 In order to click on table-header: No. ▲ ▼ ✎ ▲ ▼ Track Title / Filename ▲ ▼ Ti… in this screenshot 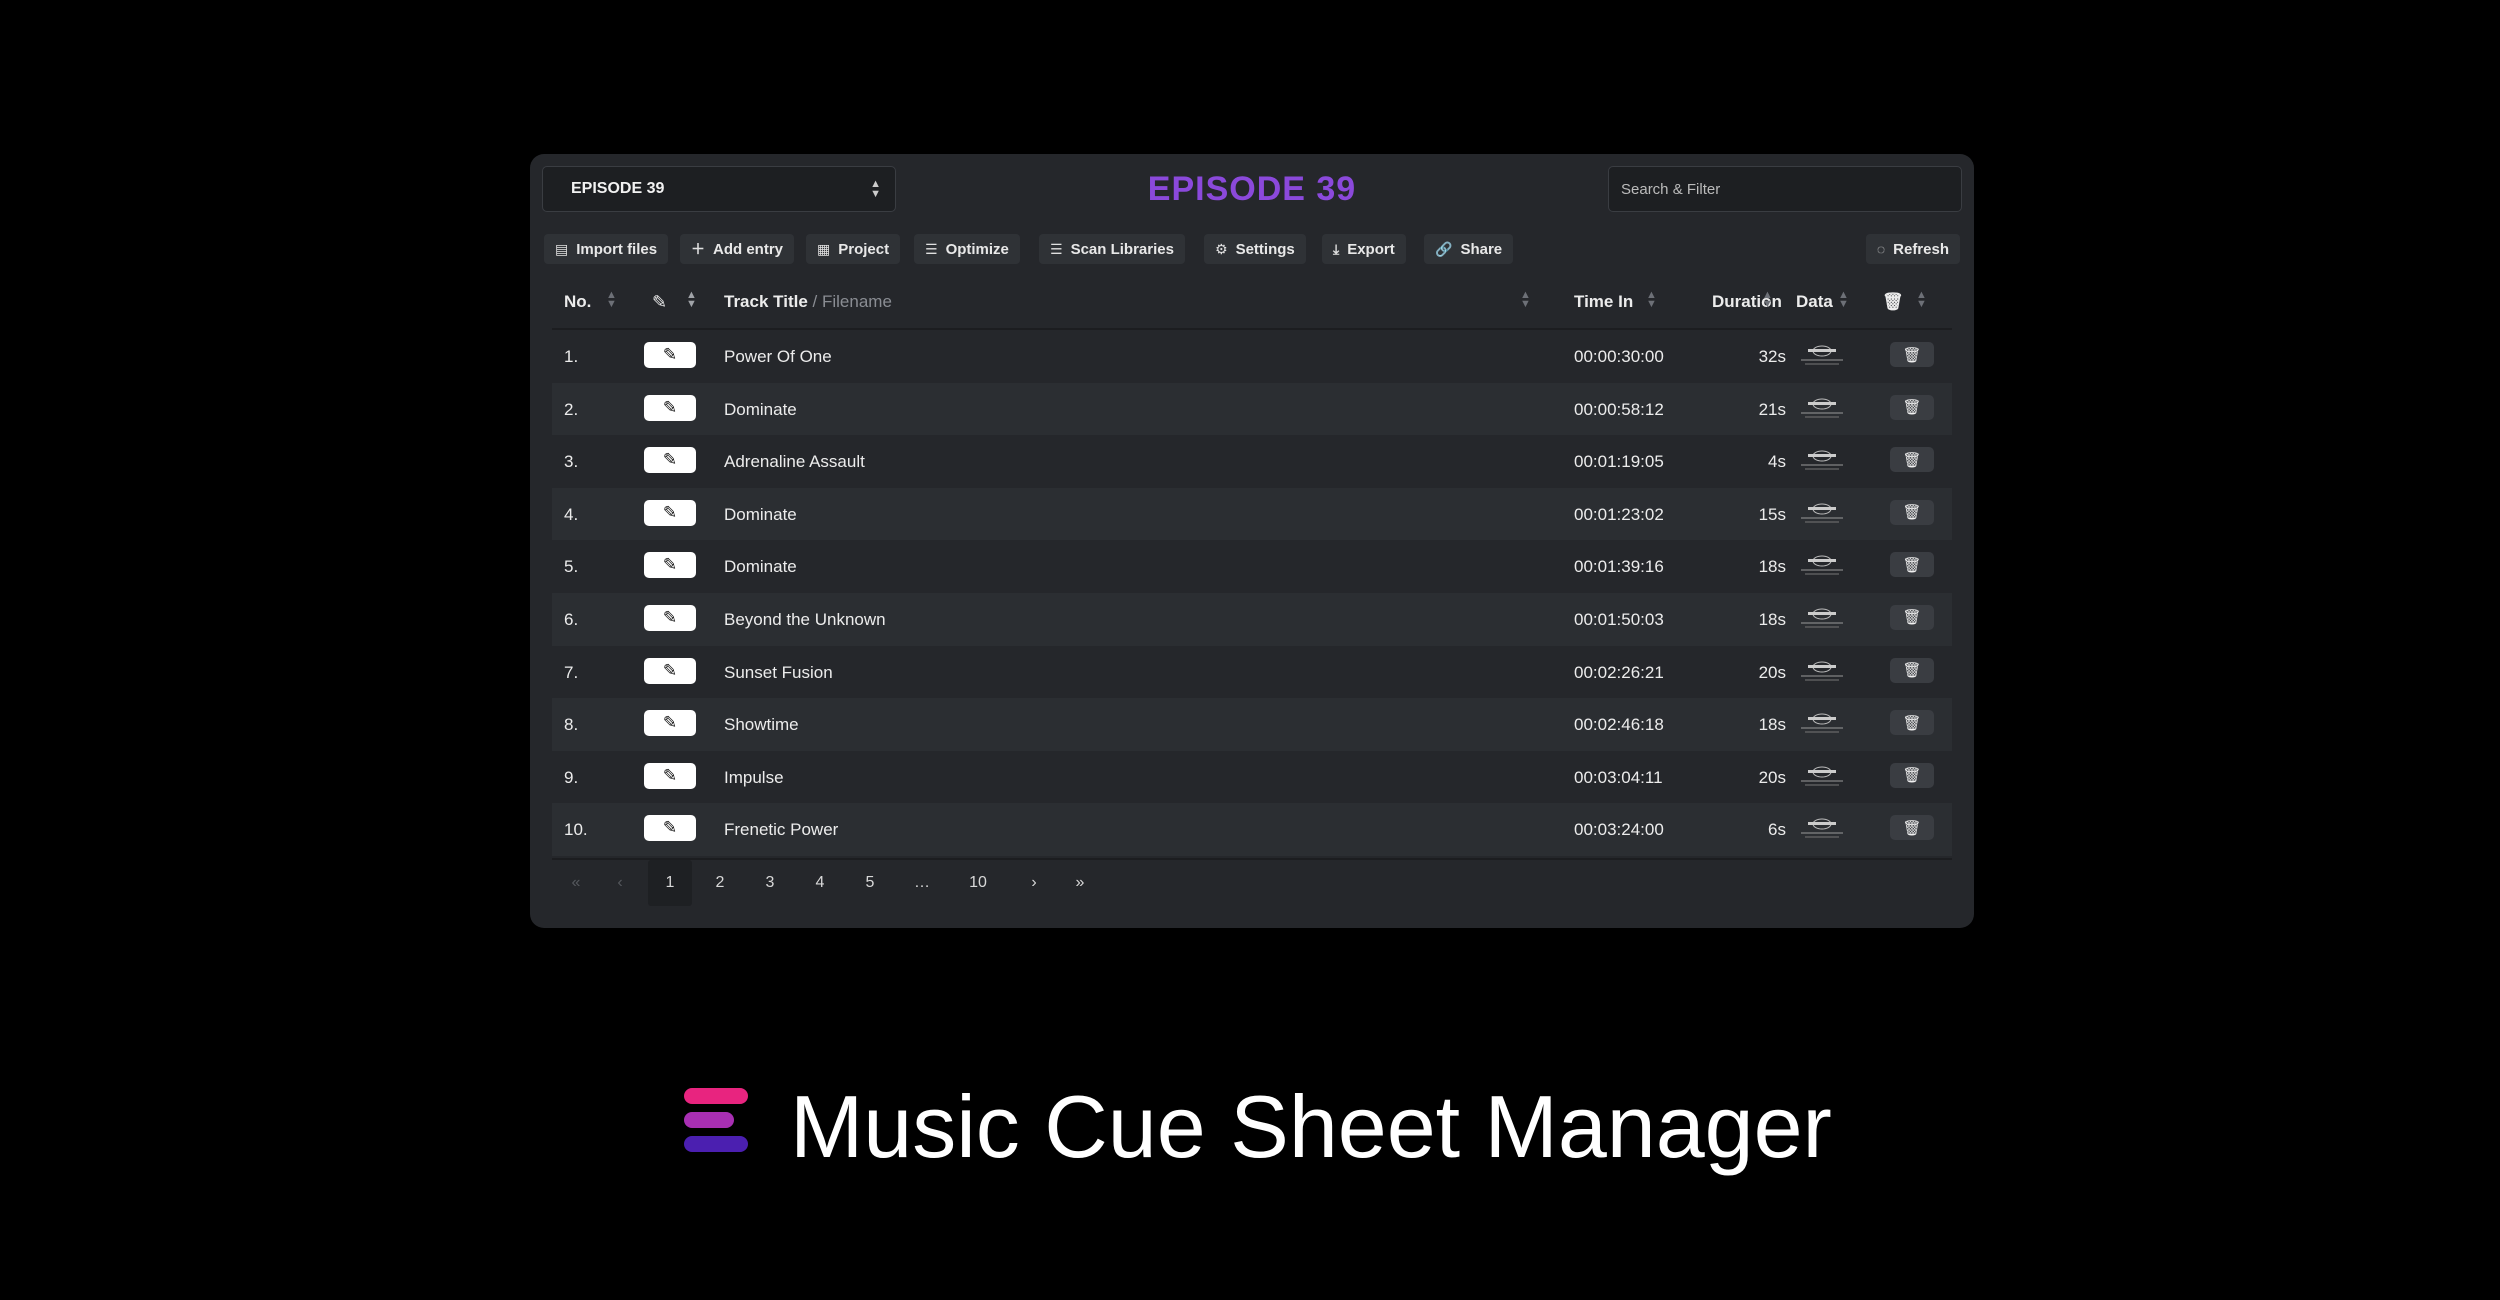, I will do `click(1252, 304)`.